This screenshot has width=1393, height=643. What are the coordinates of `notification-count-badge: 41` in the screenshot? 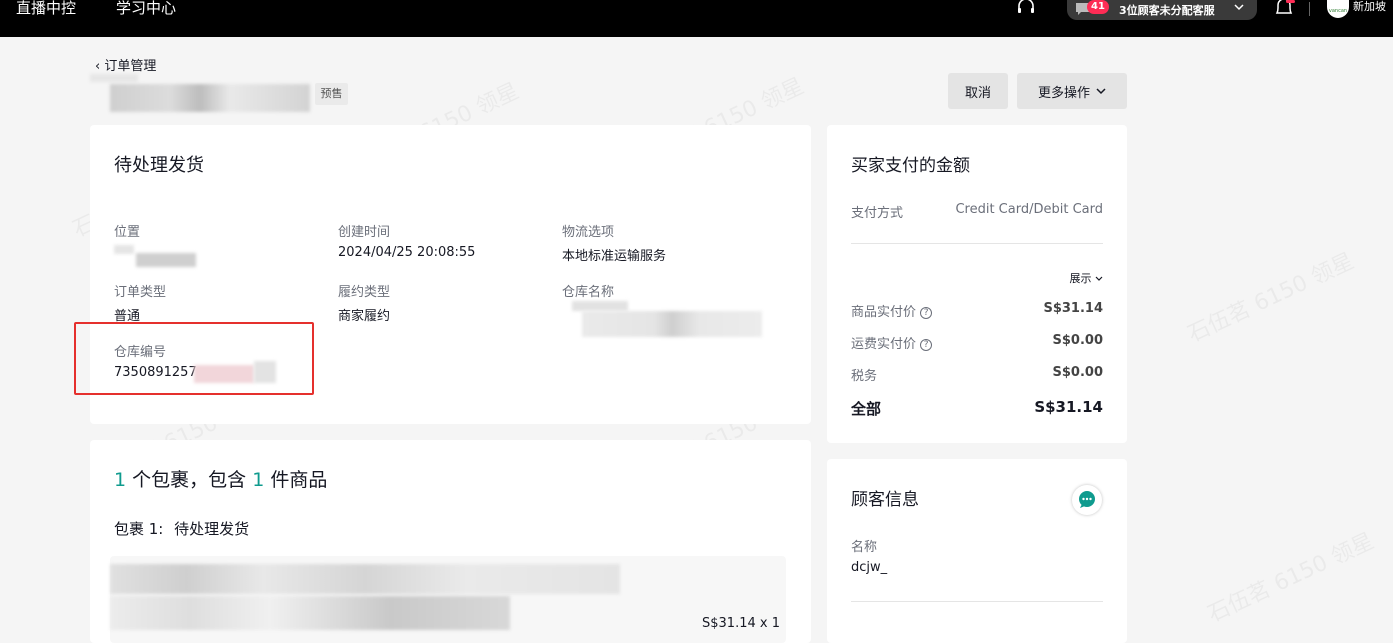 It's located at (1098, 7).